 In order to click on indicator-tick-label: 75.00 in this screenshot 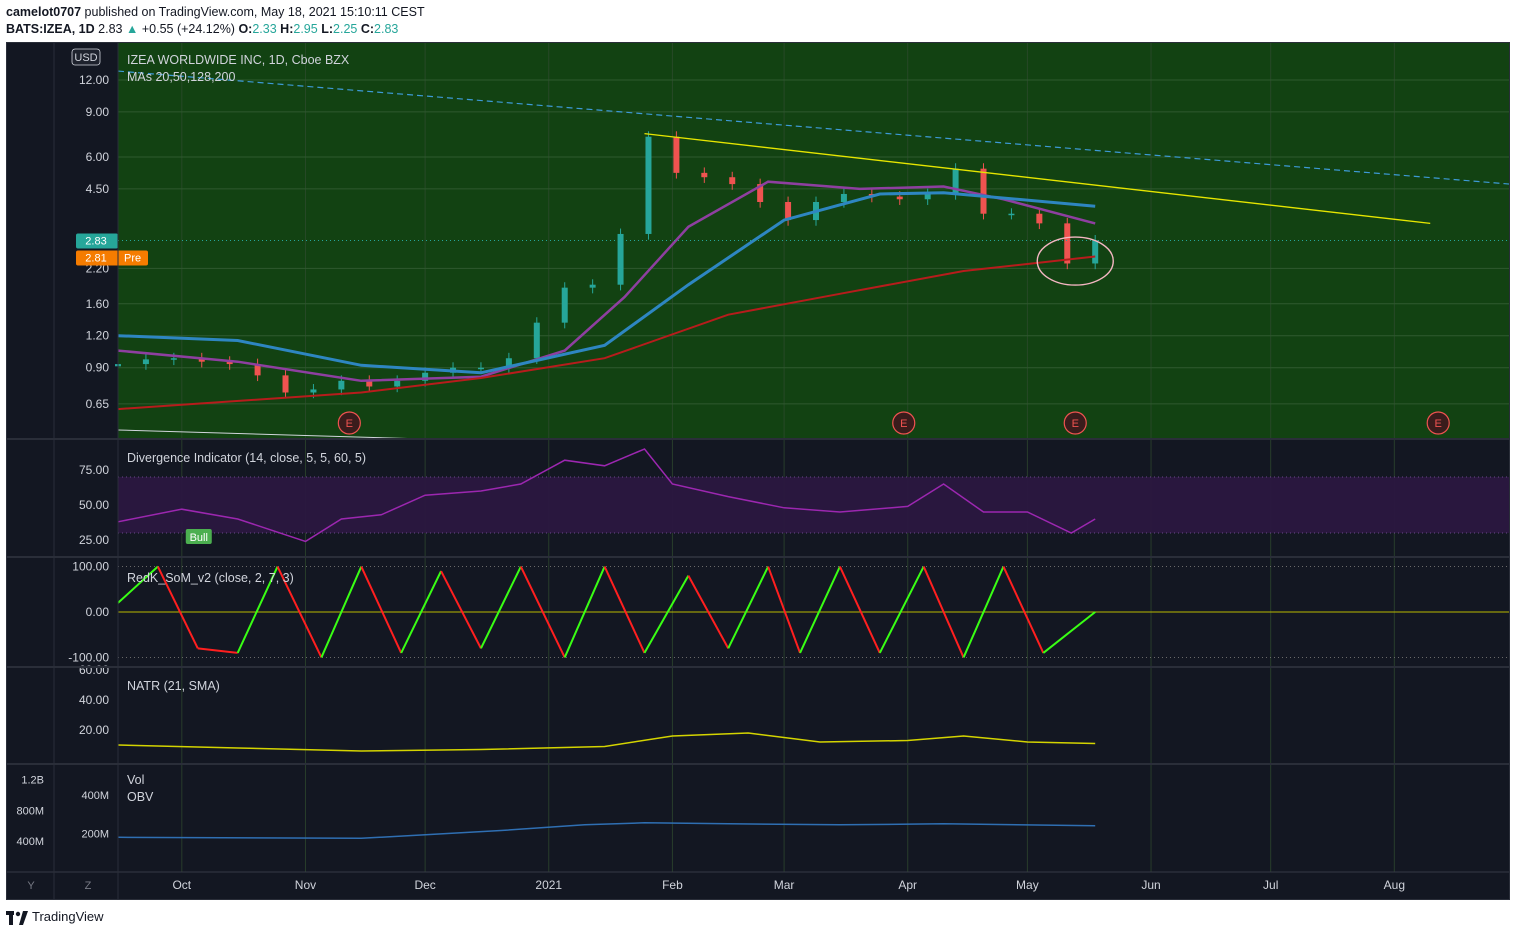, I will do `click(94, 470)`.